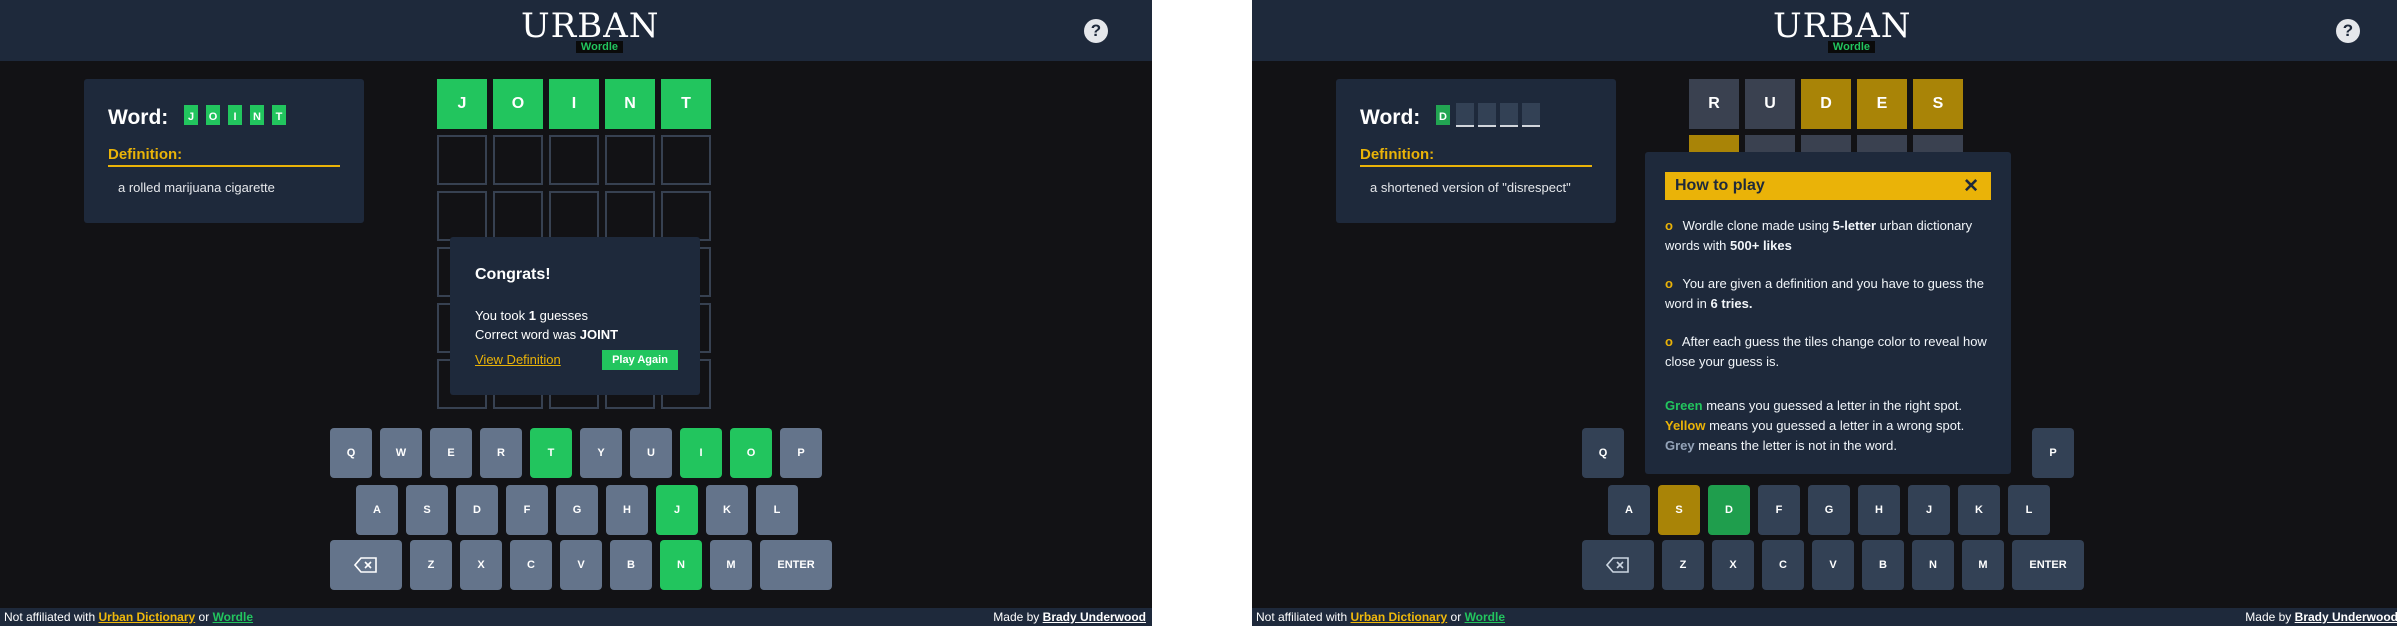 The width and height of the screenshot is (2397, 626). Describe the element at coordinates (546, 334) in the screenshot. I see `correct-word-line: Correct word was JOINT` at that location.